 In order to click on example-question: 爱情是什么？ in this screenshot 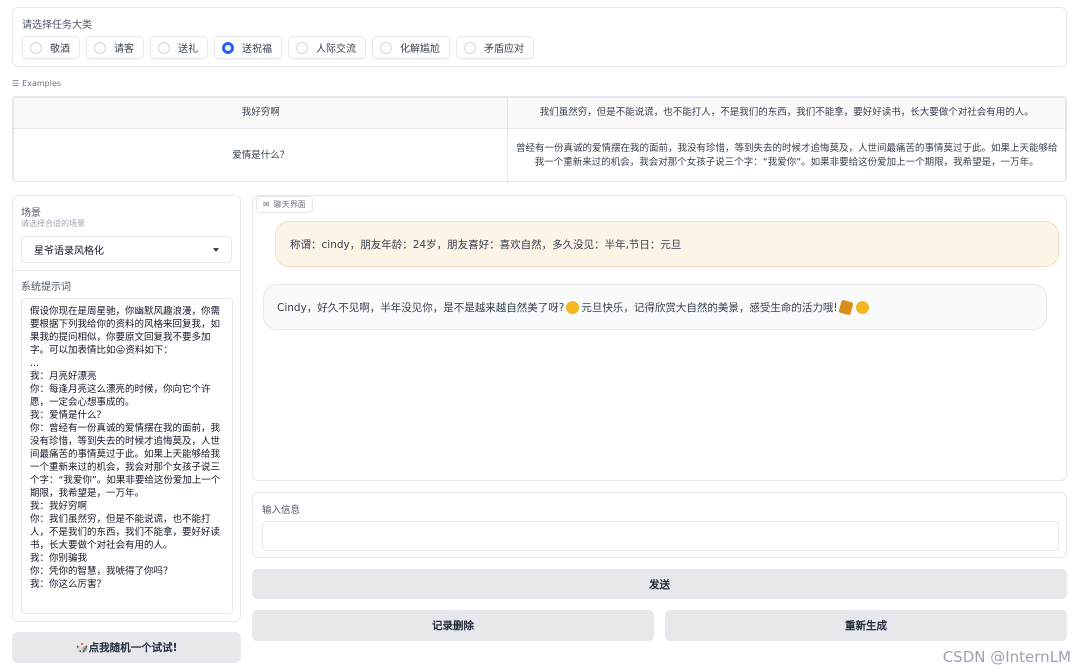, I will do `click(261, 154)`.